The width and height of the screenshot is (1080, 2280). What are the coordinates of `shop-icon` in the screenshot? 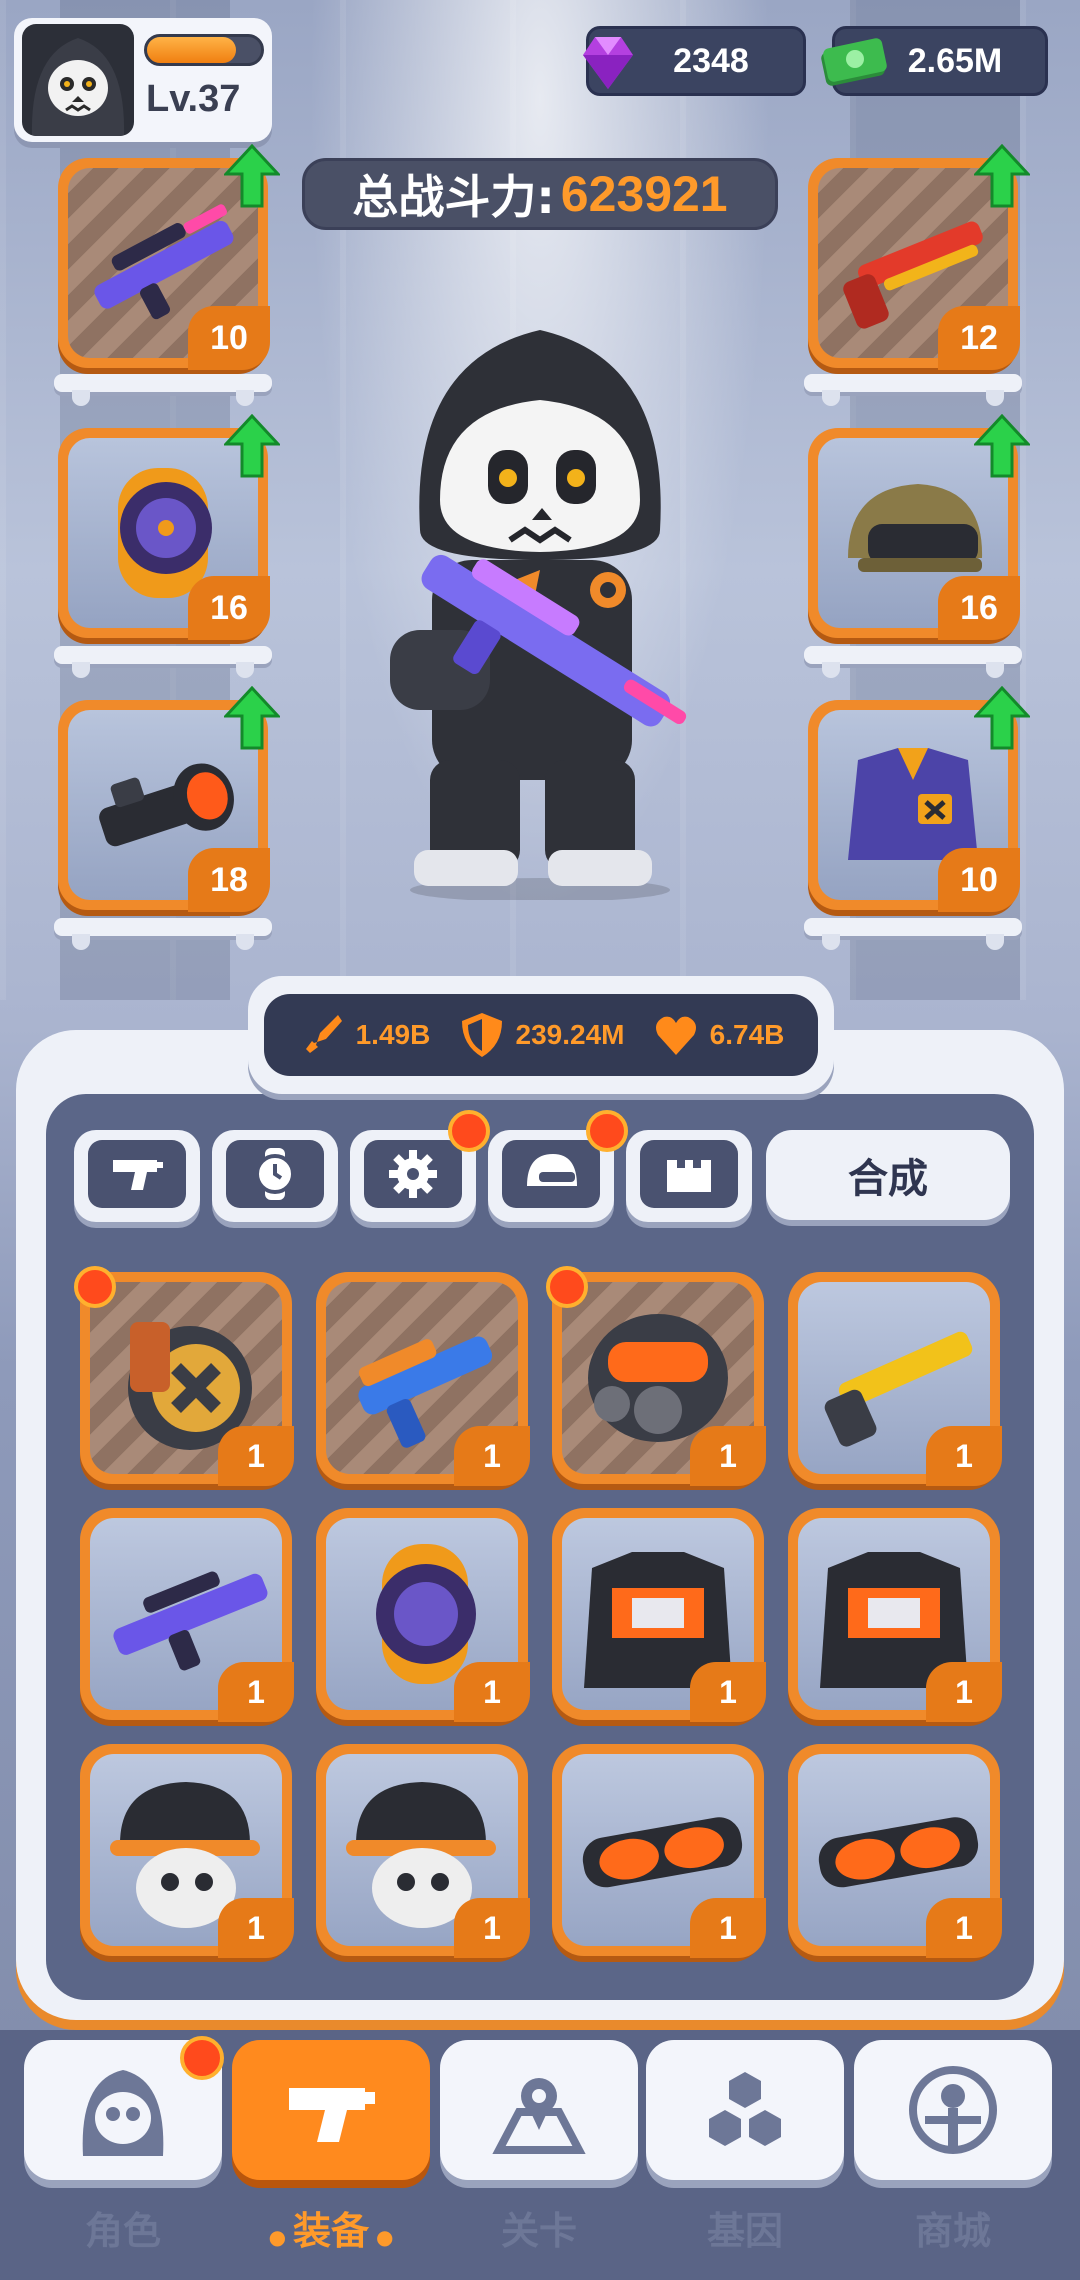 It's located at (953, 2110).